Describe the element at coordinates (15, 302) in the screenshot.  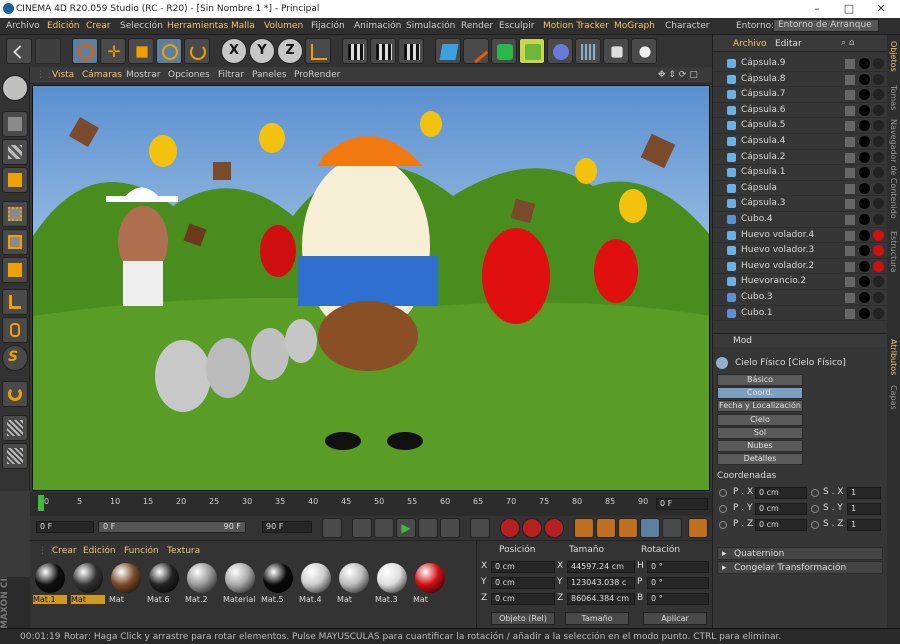
I see `axis-mode-icon` at that location.